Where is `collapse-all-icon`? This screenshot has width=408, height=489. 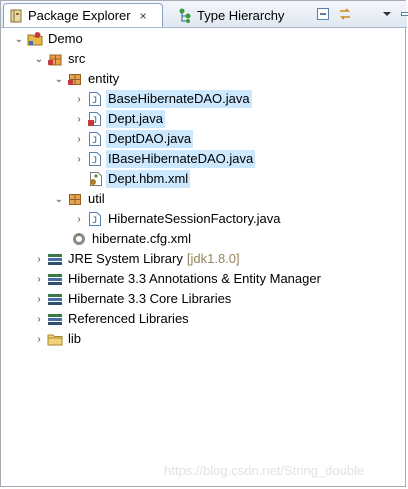 collapse-all-icon is located at coordinates (323, 14).